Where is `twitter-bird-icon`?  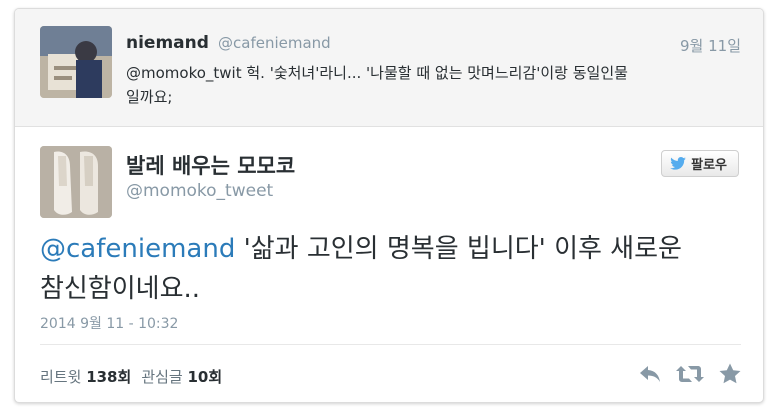
twitter-bird-icon is located at coordinates (678, 163).